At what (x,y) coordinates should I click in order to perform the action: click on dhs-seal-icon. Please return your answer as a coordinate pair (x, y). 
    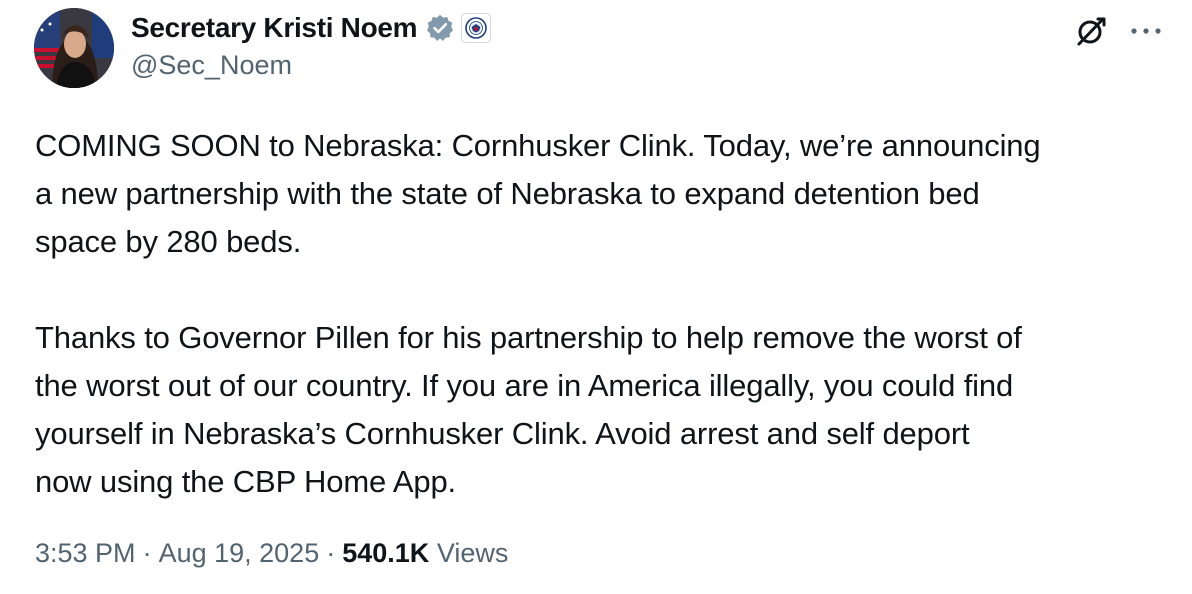
    Looking at the image, I should click on (476, 28).